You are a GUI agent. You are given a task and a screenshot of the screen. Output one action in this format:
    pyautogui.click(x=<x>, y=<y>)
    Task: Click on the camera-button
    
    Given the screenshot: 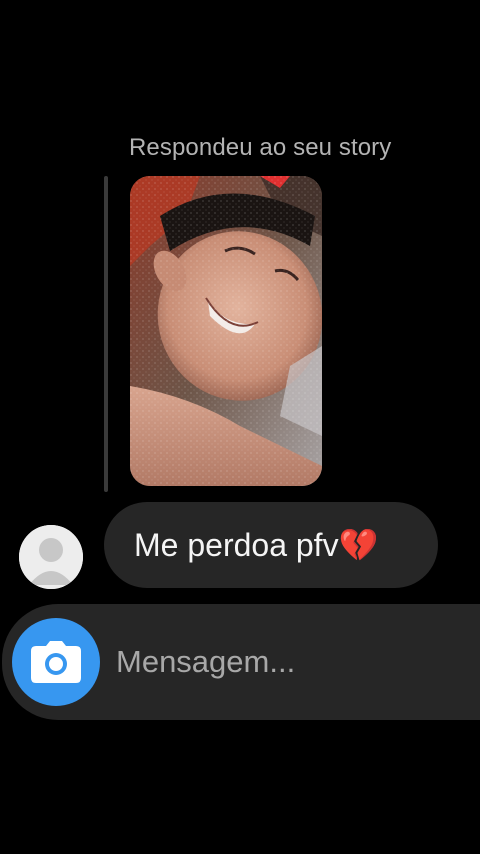 What is the action you would take?
    pyautogui.click(x=56, y=662)
    